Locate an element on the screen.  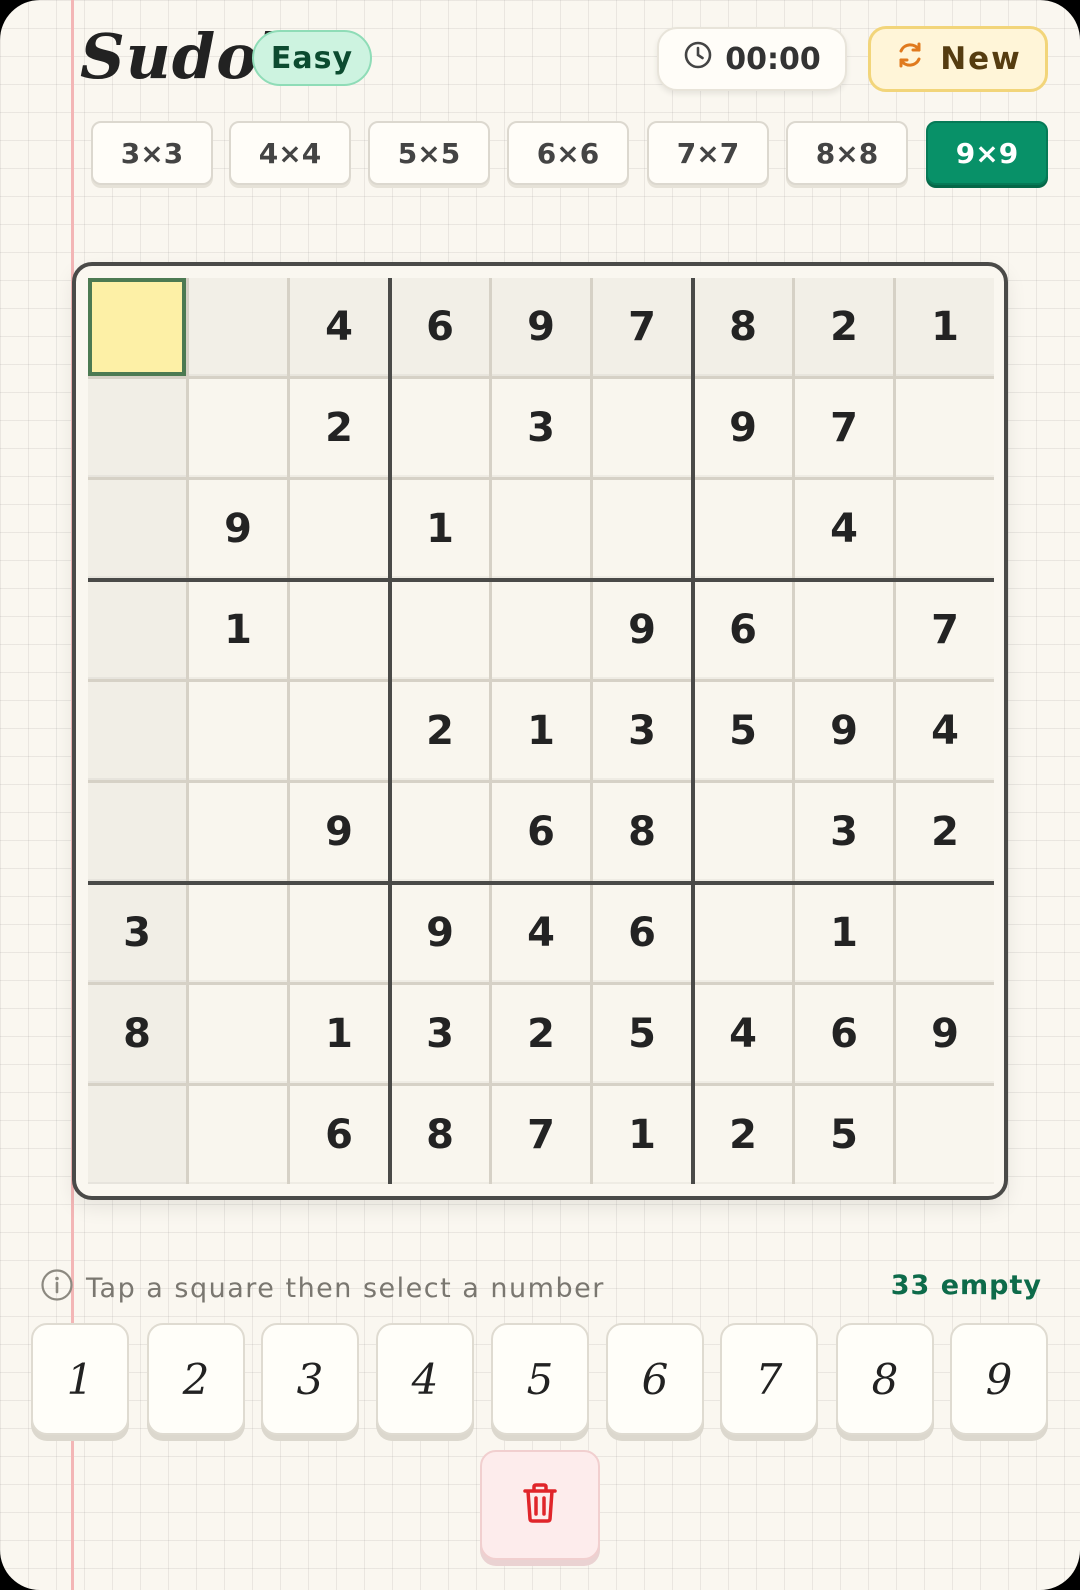
cell-r8c2 is located at coordinates (238, 1034).